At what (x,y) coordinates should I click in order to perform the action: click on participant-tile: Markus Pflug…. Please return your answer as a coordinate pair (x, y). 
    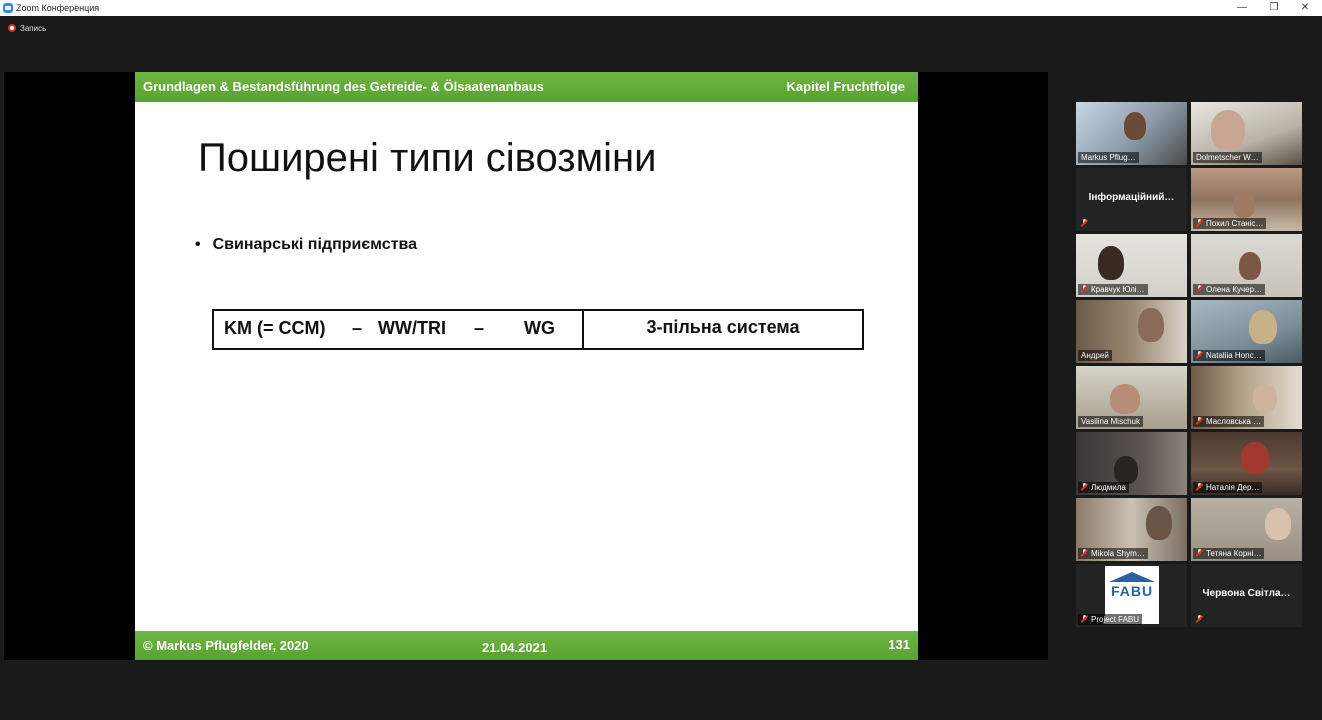
    Looking at the image, I should click on (1131, 133).